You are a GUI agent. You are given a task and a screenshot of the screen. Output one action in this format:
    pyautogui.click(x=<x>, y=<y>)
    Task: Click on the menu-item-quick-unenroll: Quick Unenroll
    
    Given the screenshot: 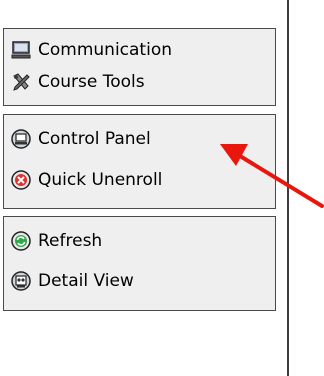 What is the action you would take?
    pyautogui.click(x=86, y=180)
    